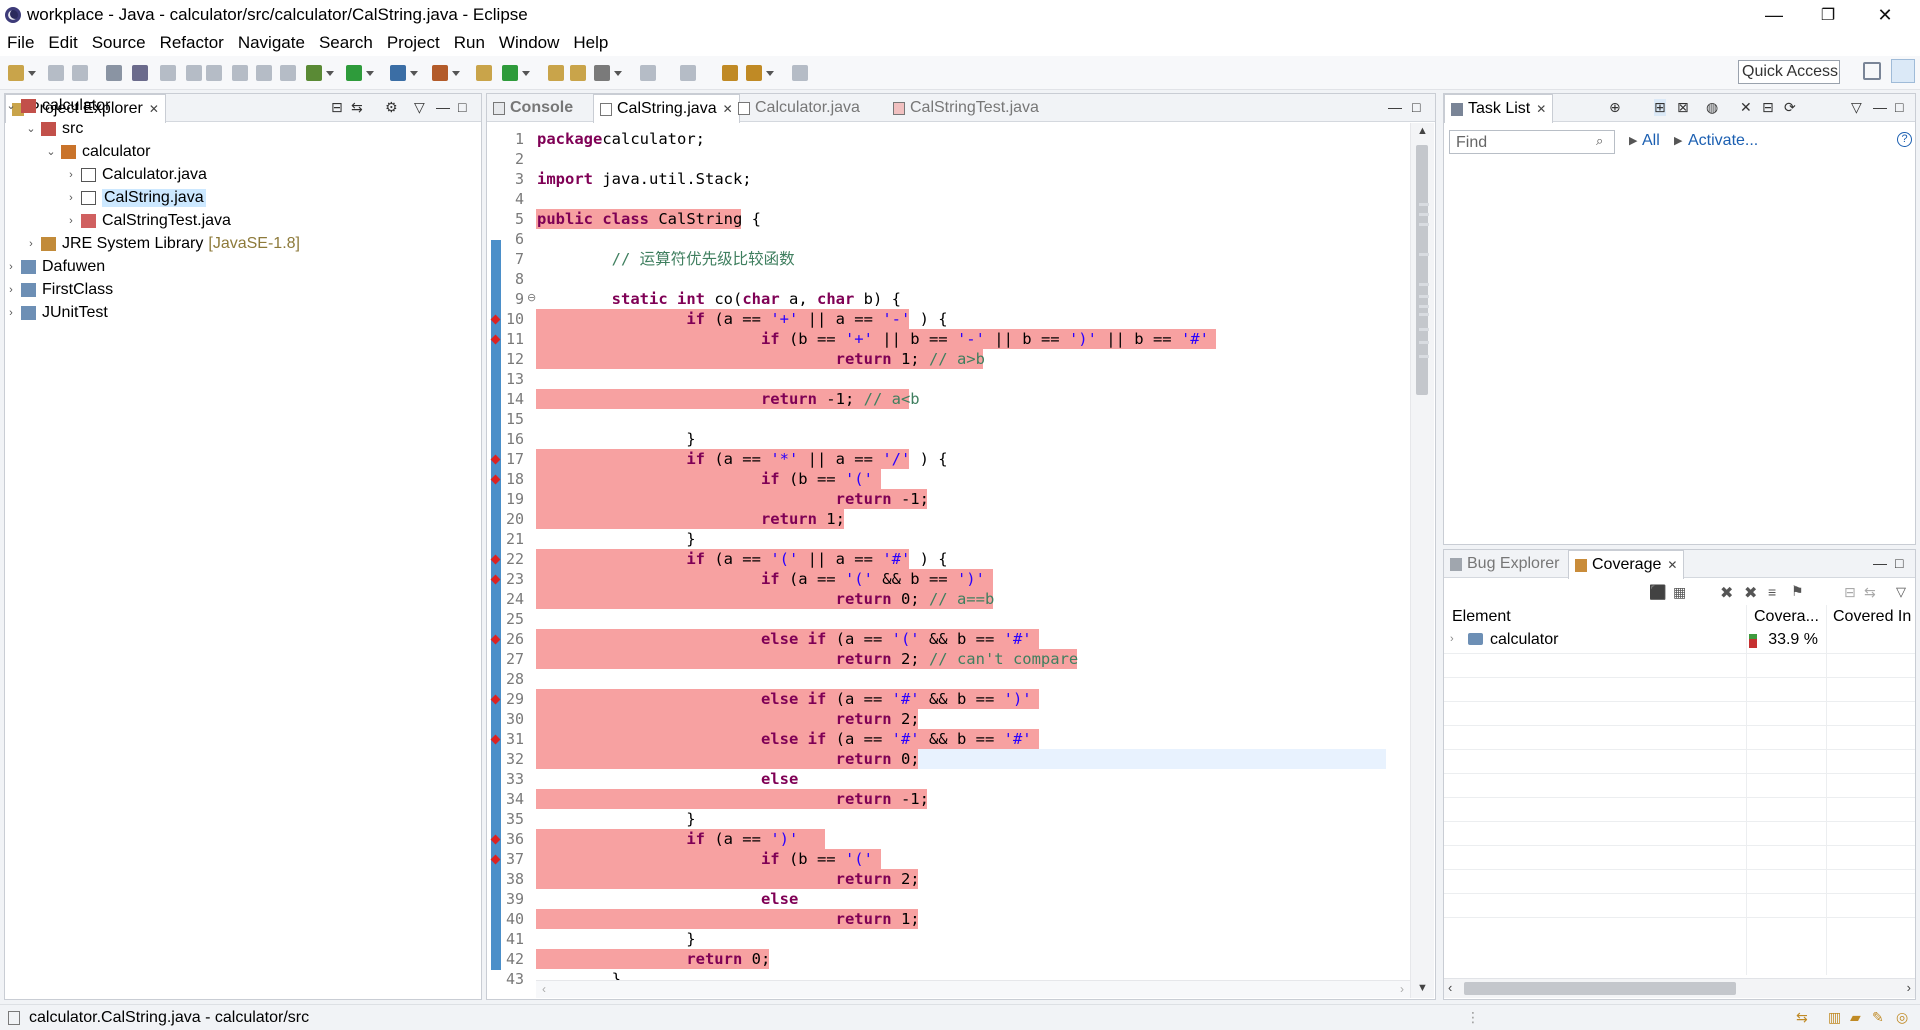  What do you see at coordinates (1789, 72) in the screenshot?
I see `quick-access-field: Quick Access` at bounding box center [1789, 72].